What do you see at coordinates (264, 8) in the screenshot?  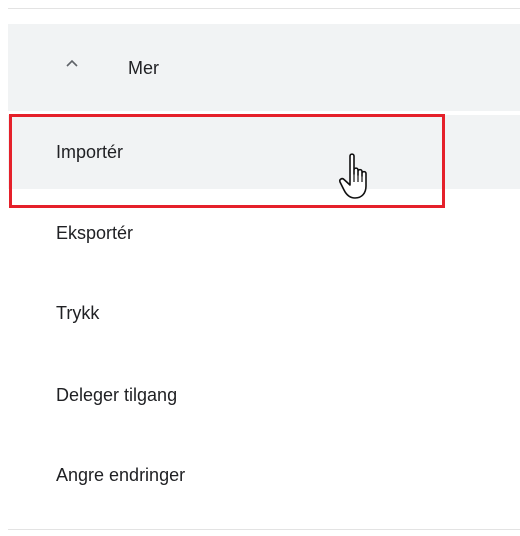 I see `top-divider` at bounding box center [264, 8].